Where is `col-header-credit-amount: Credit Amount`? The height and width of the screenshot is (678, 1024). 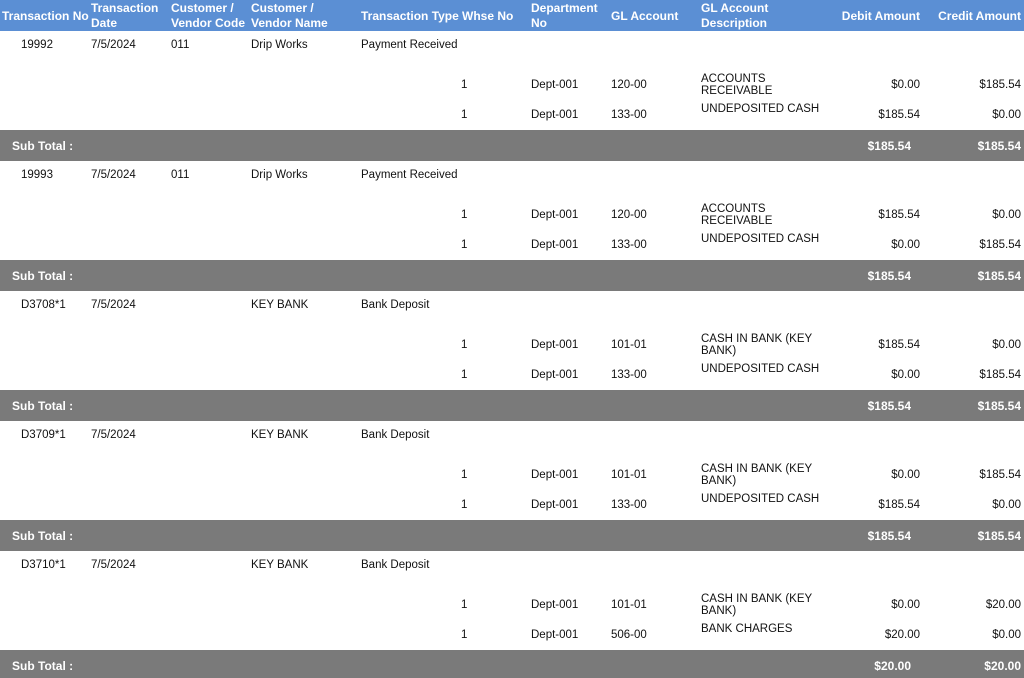
col-header-credit-amount: Credit Amount is located at coordinates (979, 16).